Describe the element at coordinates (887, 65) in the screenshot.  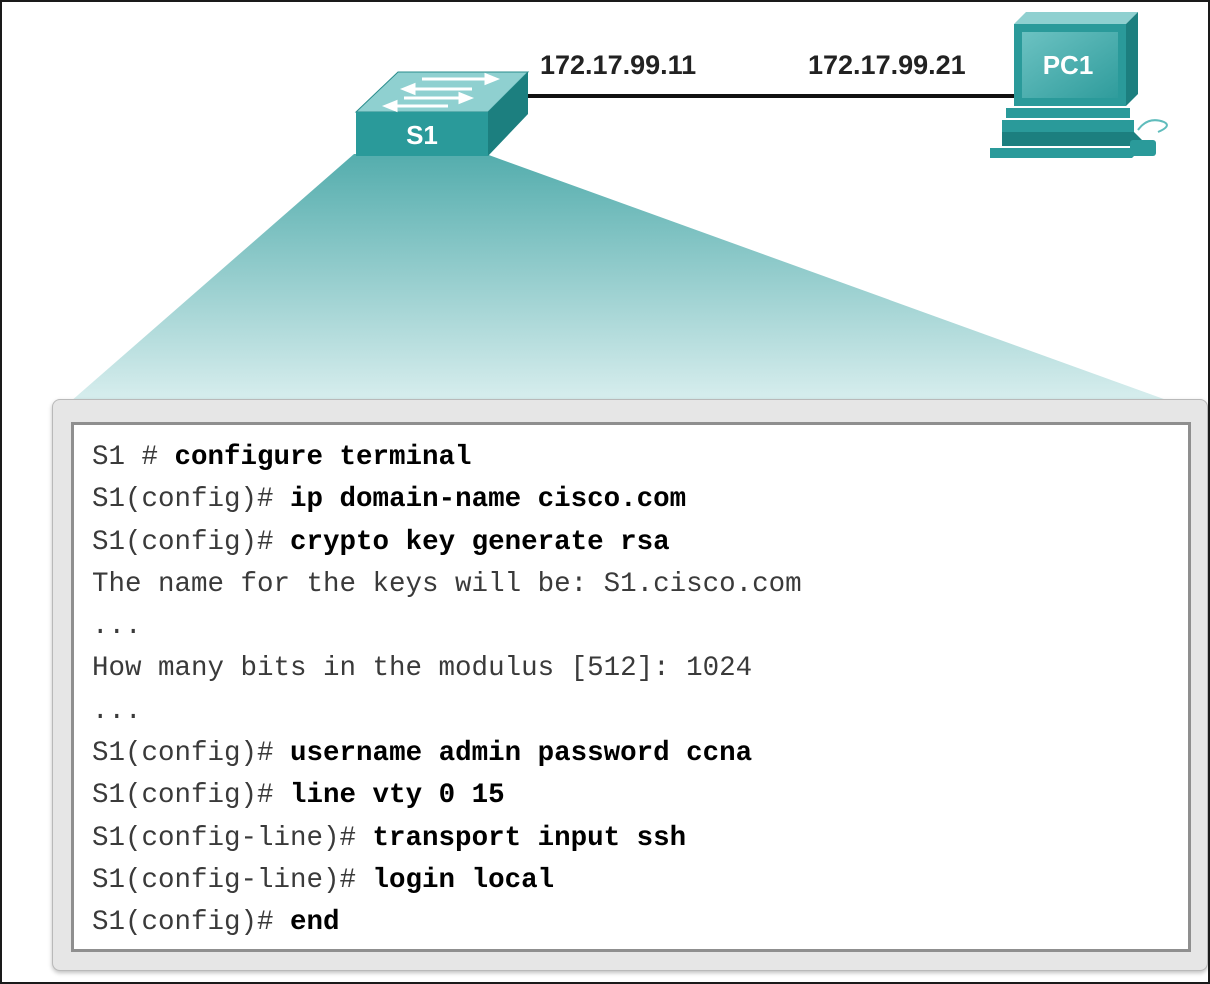
I see `pc-ip-label: 172.17.99.21` at that location.